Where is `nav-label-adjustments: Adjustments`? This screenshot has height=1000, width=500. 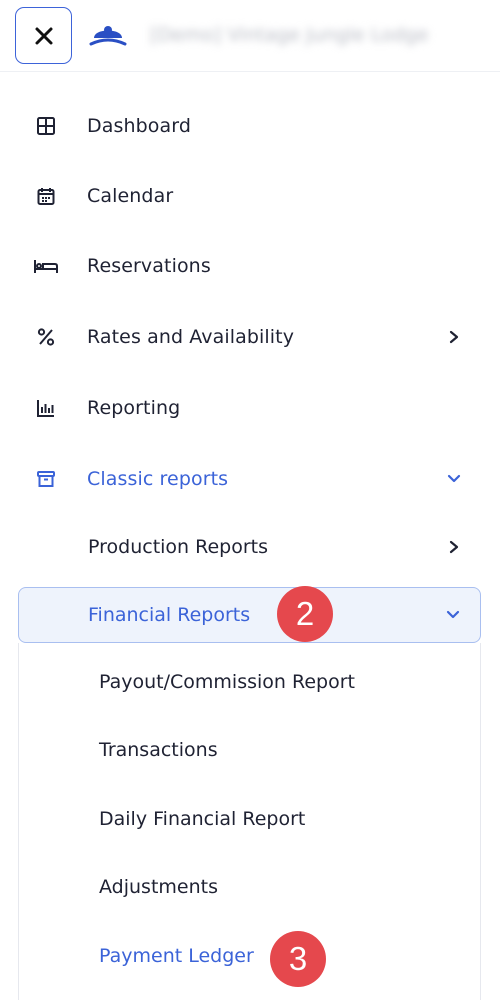 nav-label-adjustments: Adjustments is located at coordinates (158, 887).